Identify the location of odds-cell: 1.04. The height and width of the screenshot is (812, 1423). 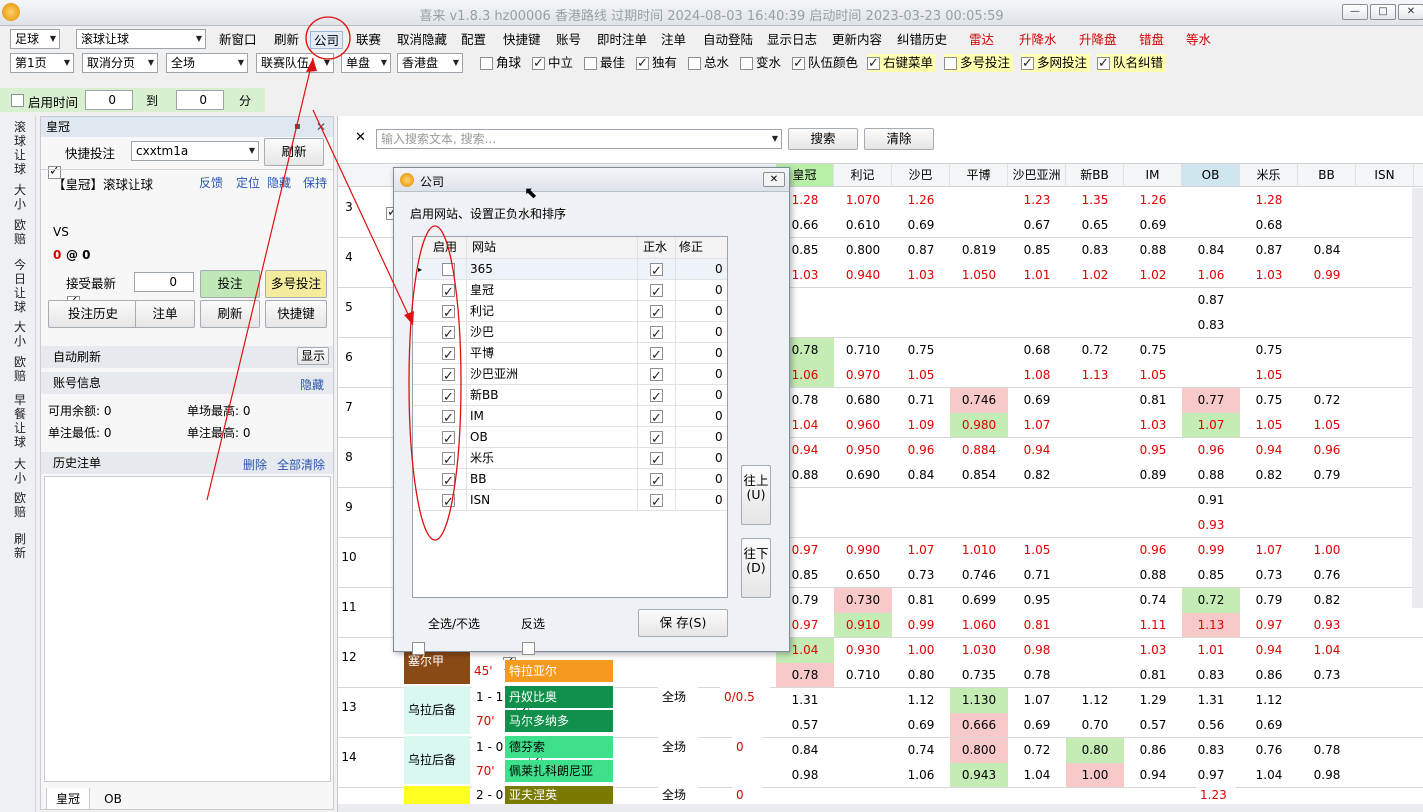
(1037, 775).